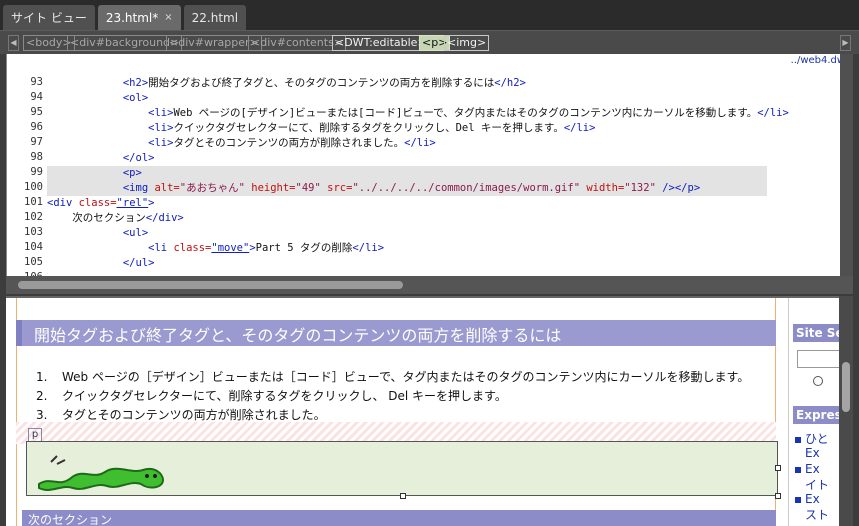 Image resolution: width=859 pixels, height=526 pixels. Describe the element at coordinates (125, 43) in the screenshot. I see `tag-div-background: <div#background>` at that location.